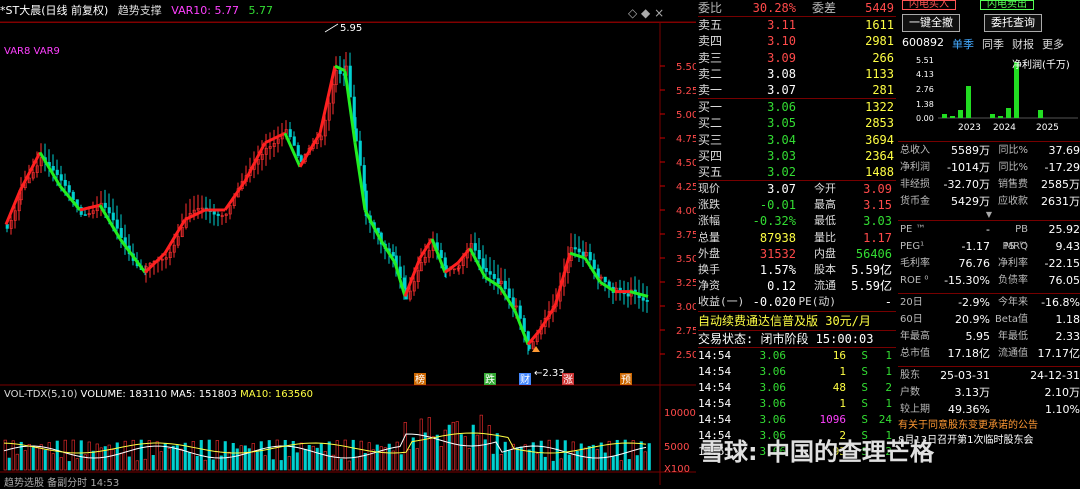 The width and height of the screenshot is (1080, 489). What do you see at coordinates (925, 74) in the screenshot?
I see `bar-tick-label: 4.13` at bounding box center [925, 74].